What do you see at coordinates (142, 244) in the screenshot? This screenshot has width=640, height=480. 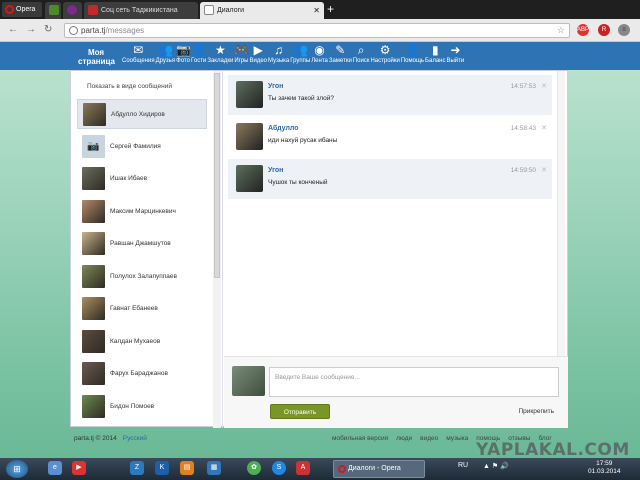 I see `contact-item: Равшан Джамшутов` at bounding box center [142, 244].